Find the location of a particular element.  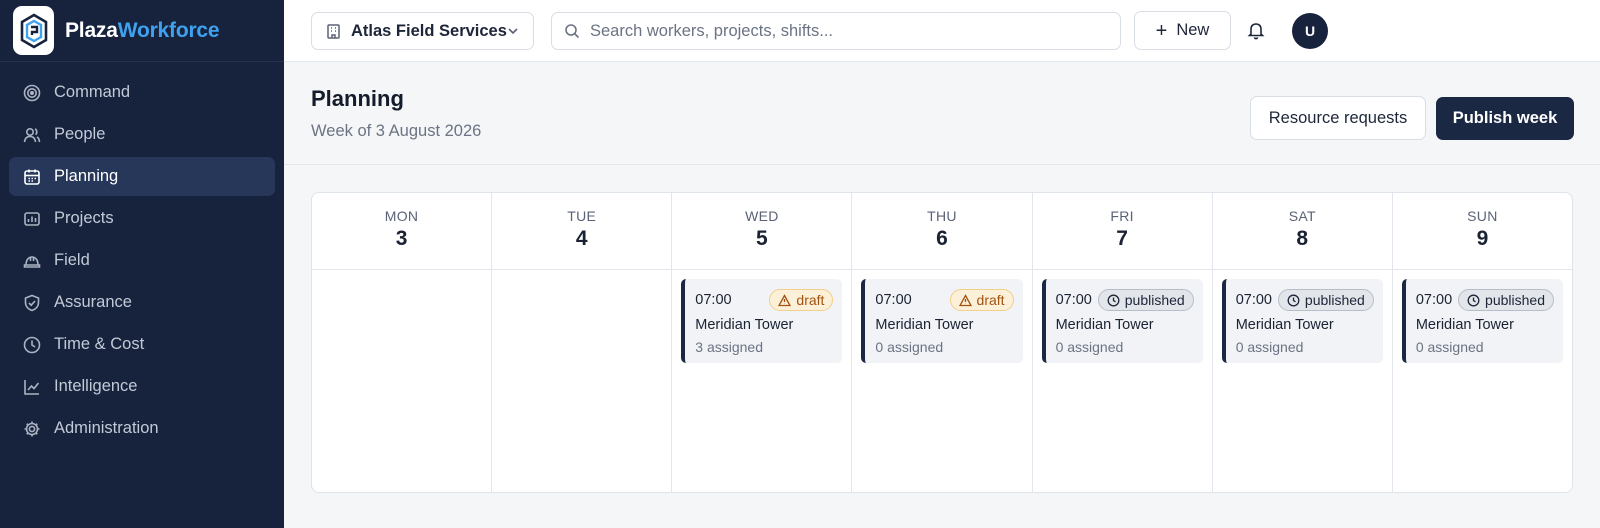

sidebar-item-label: Field is located at coordinates (72, 260).